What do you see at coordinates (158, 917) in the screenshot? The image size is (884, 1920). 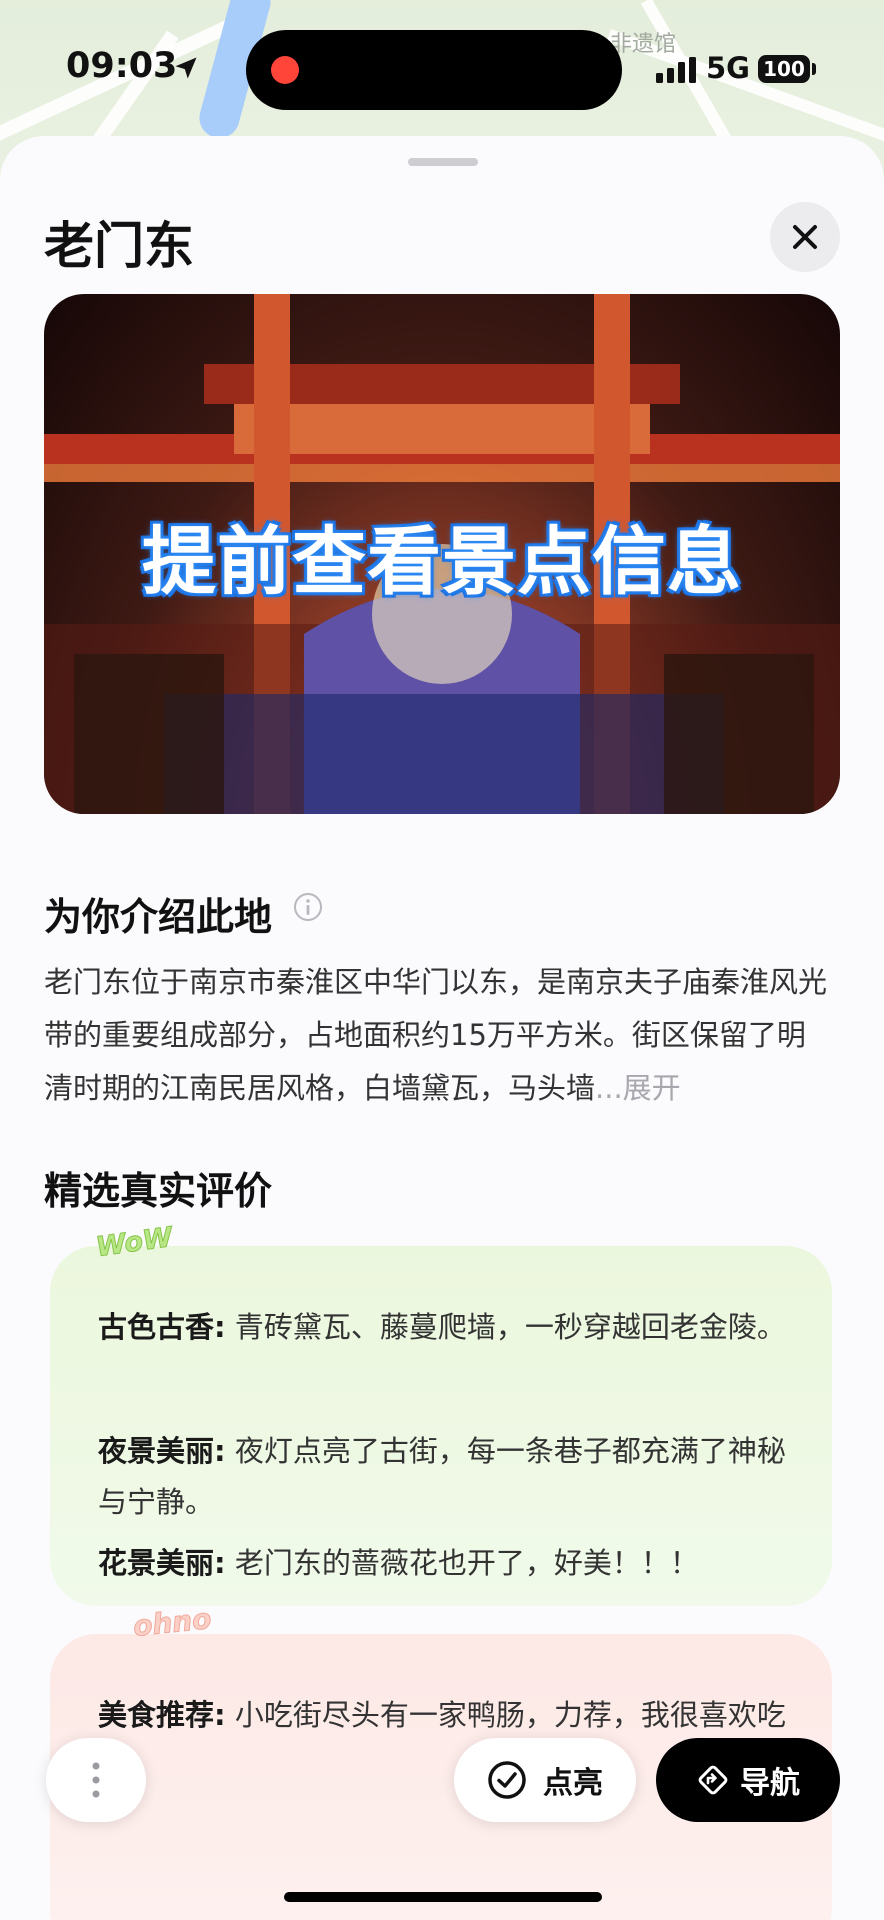 I see `intro-heading: 为你介绍此地` at bounding box center [158, 917].